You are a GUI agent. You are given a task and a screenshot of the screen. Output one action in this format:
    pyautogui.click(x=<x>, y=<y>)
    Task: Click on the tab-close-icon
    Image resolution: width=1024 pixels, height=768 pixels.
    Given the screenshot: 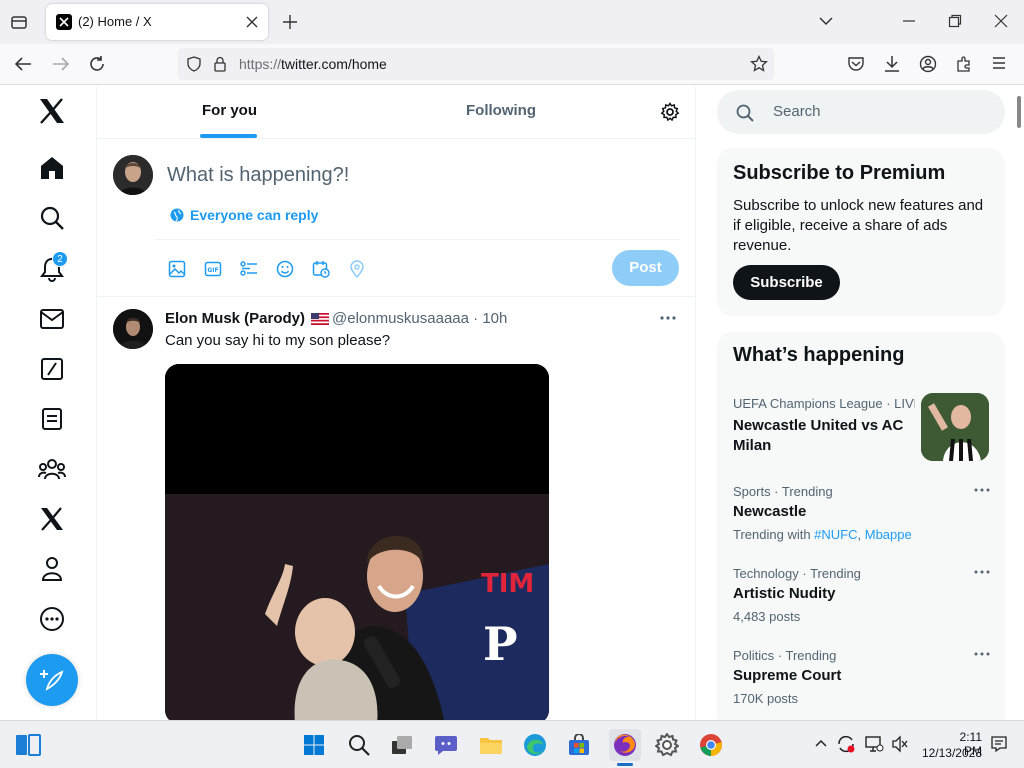 What is the action you would take?
    pyautogui.click(x=252, y=22)
    